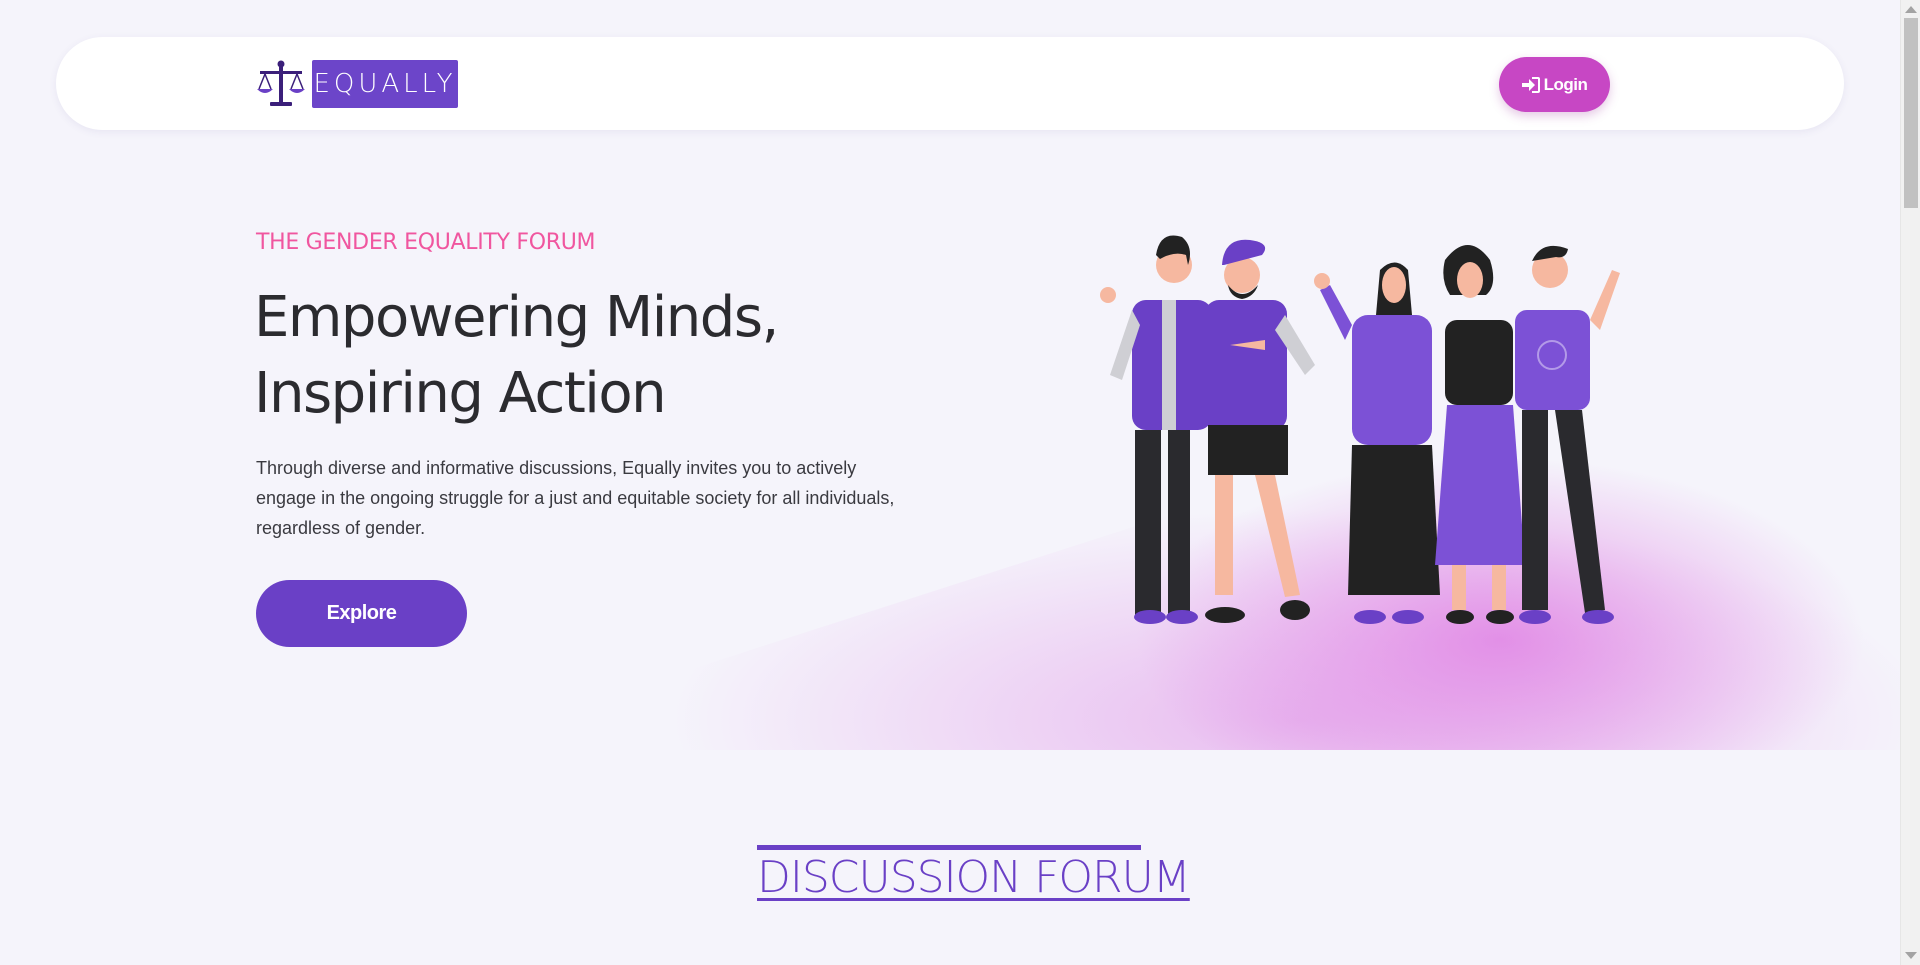 Image resolution: width=1920 pixels, height=965 pixels. I want to click on person-3-figure, so click(1377, 443).